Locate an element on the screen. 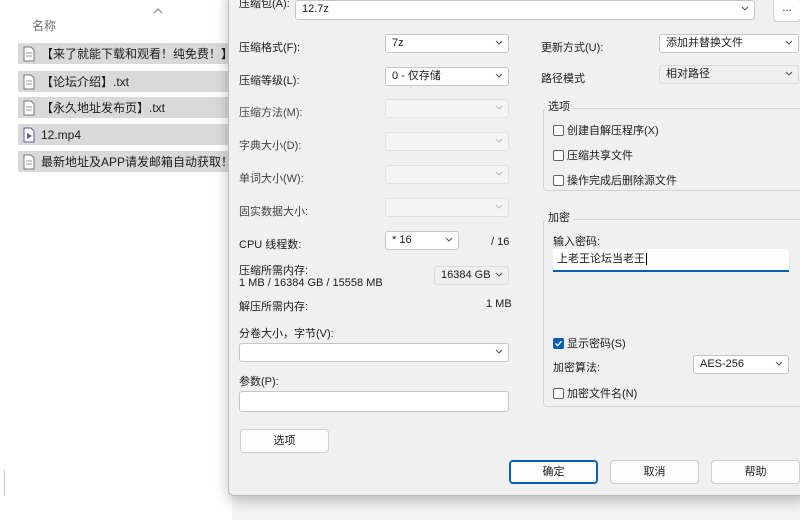 Image resolution: width=800 pixels, height=520 pixels. encryption-method-combo: AES-256 is located at coordinates (741, 364).